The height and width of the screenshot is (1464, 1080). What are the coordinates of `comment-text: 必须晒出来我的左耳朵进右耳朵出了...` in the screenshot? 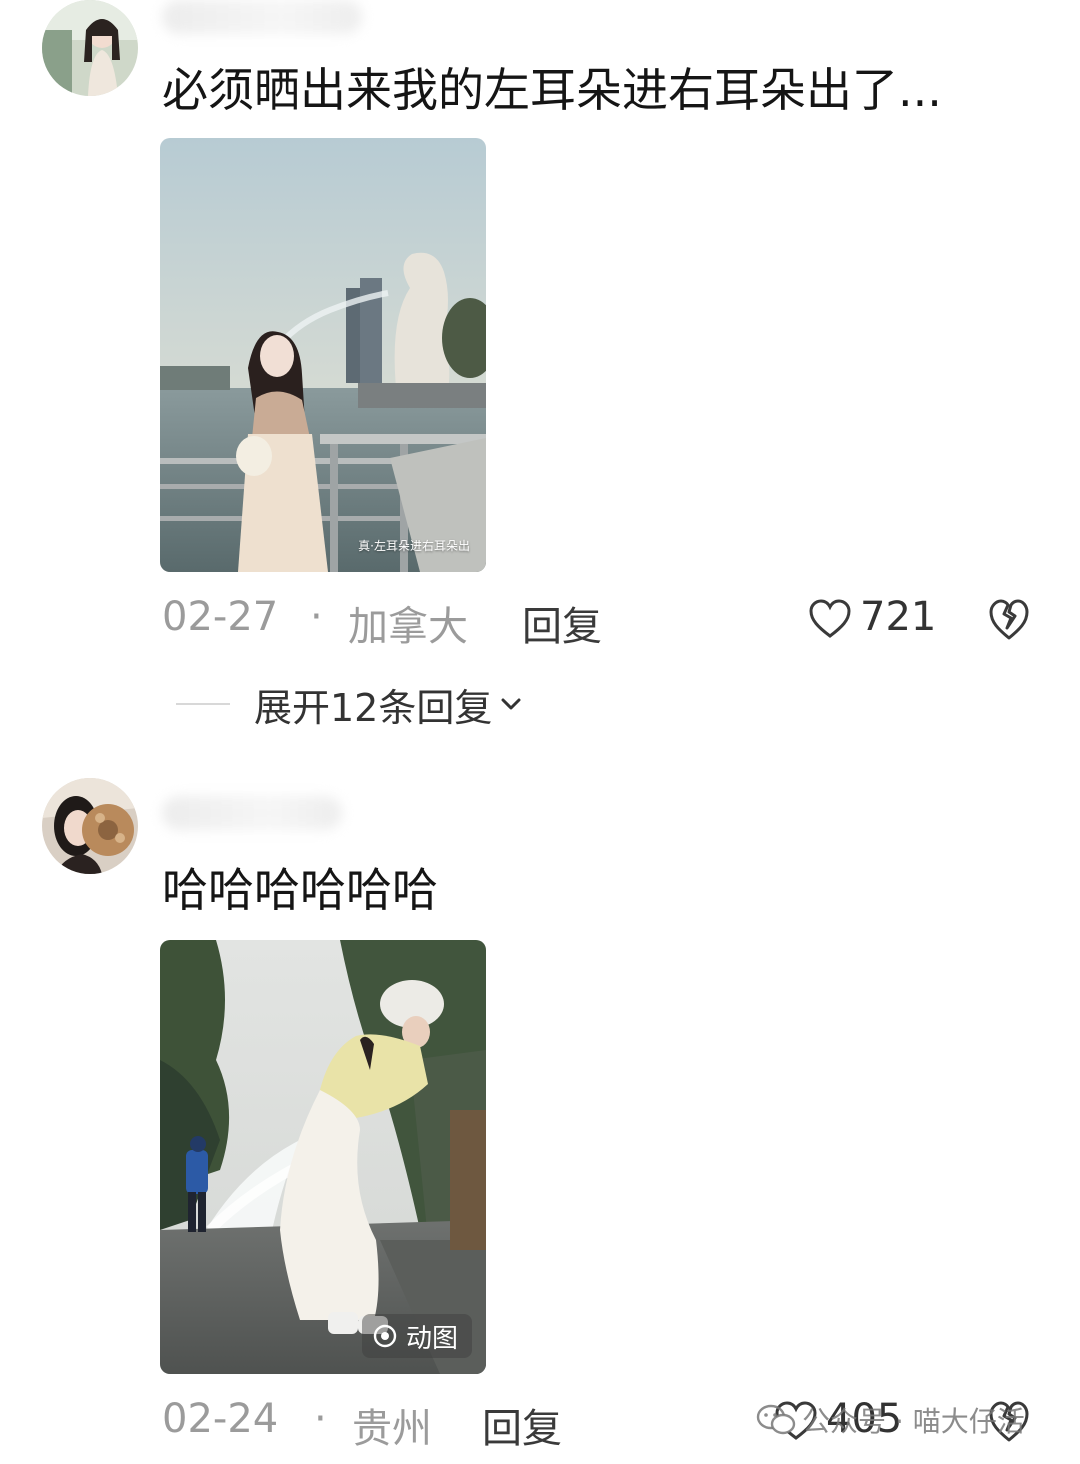 It's located at (552, 90).